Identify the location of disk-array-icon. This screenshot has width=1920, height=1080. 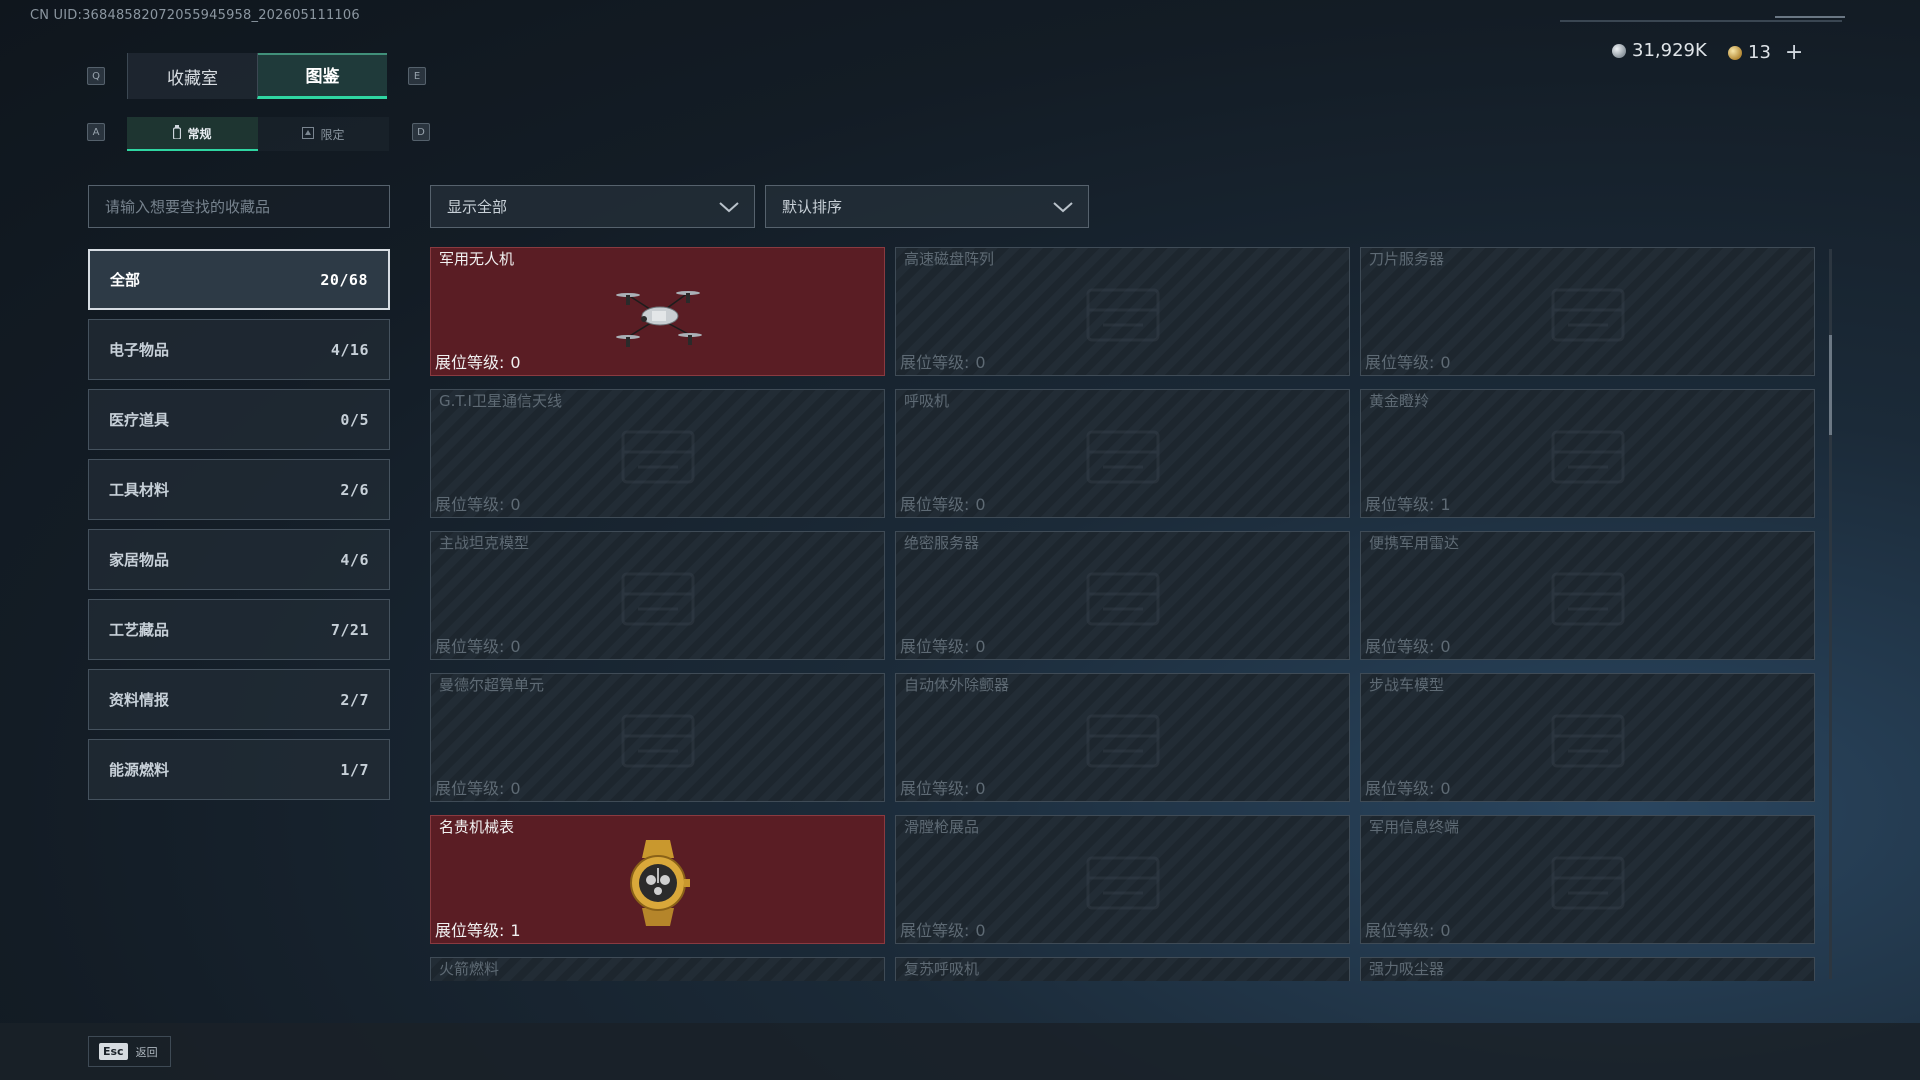
(1123, 317).